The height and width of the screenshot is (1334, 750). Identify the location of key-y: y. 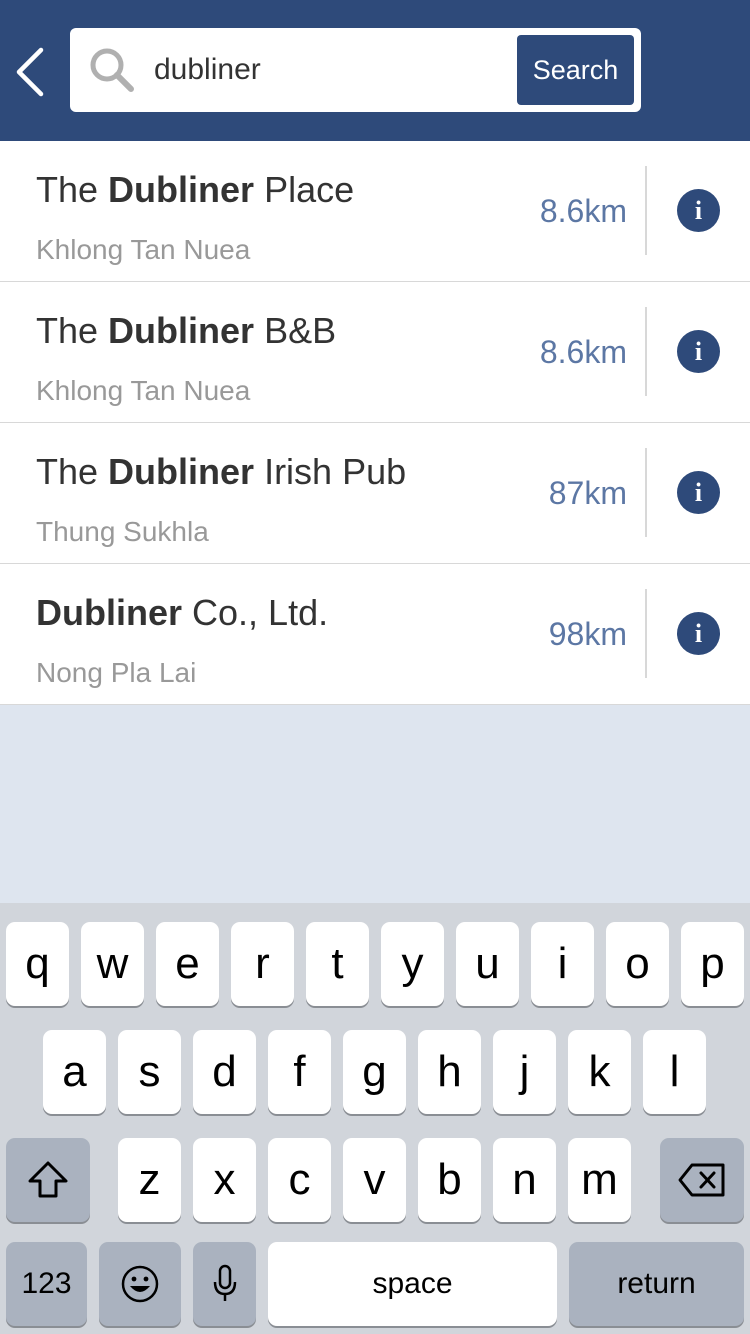
(412, 964).